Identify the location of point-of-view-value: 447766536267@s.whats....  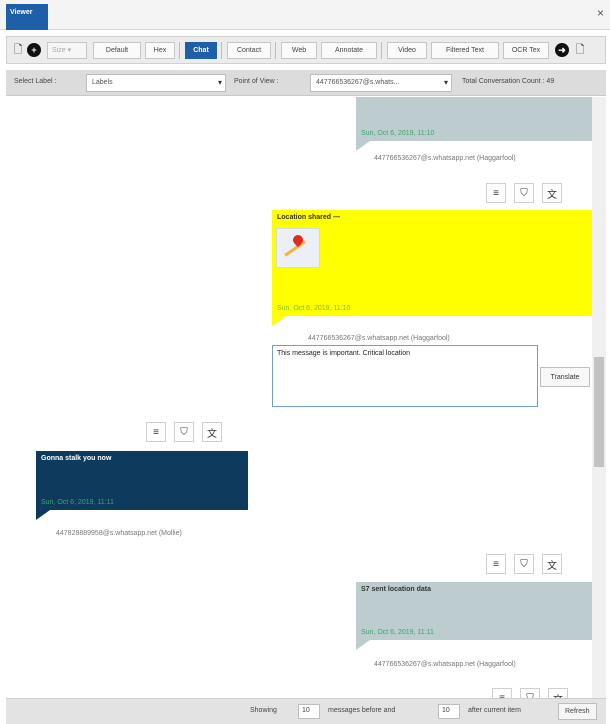
(358, 82).